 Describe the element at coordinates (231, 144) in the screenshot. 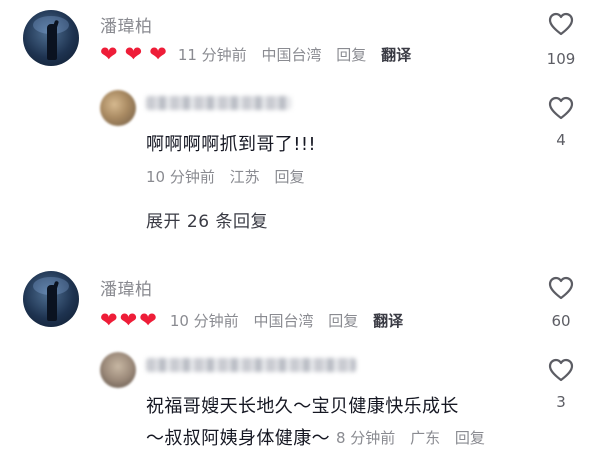

I see `reply-content: 啊啊啊啊抓到哥了!!!` at that location.